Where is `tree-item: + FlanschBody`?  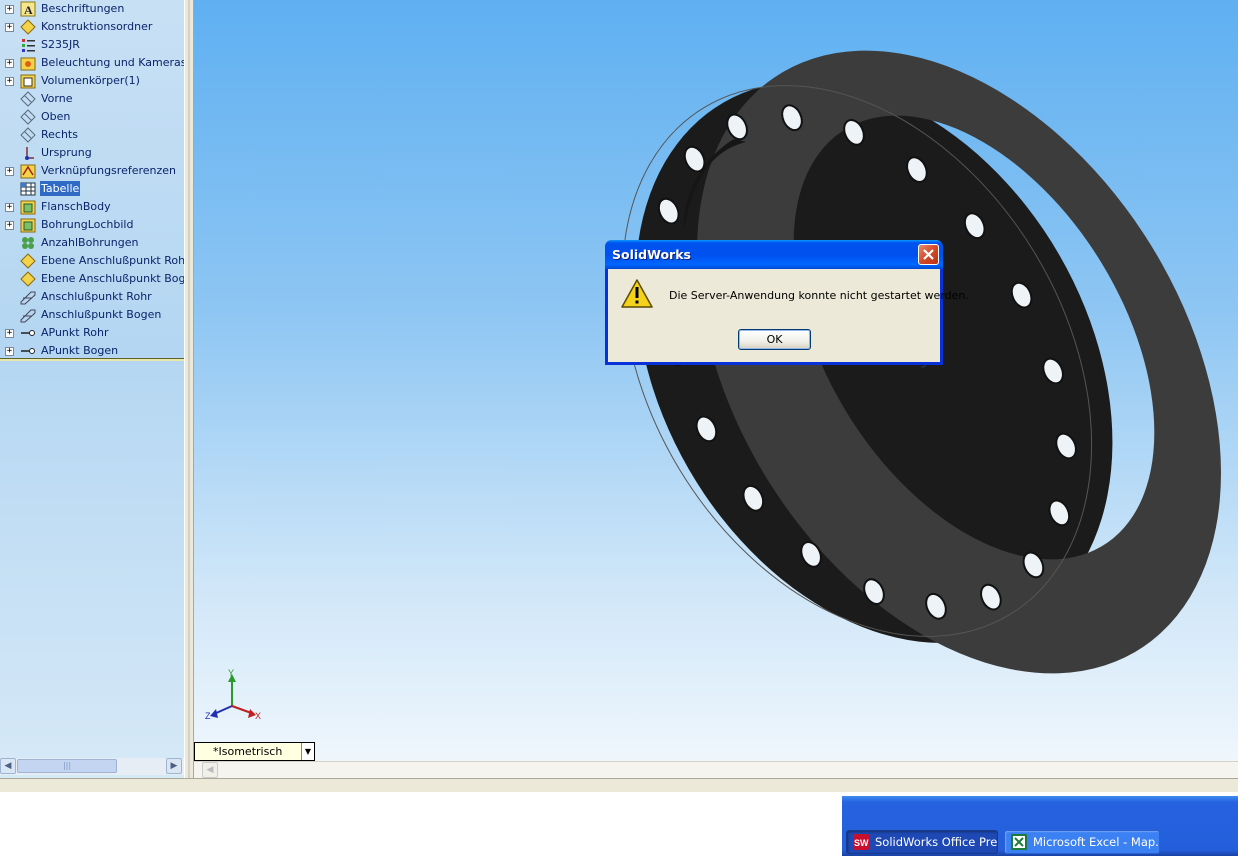 tree-item: + FlanschBody is located at coordinates (92, 207).